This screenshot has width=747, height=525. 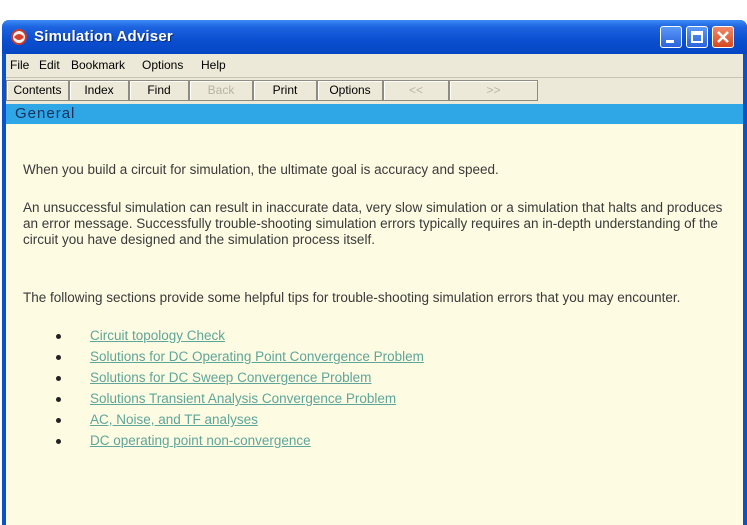 I want to click on maximize-button, so click(x=697, y=37).